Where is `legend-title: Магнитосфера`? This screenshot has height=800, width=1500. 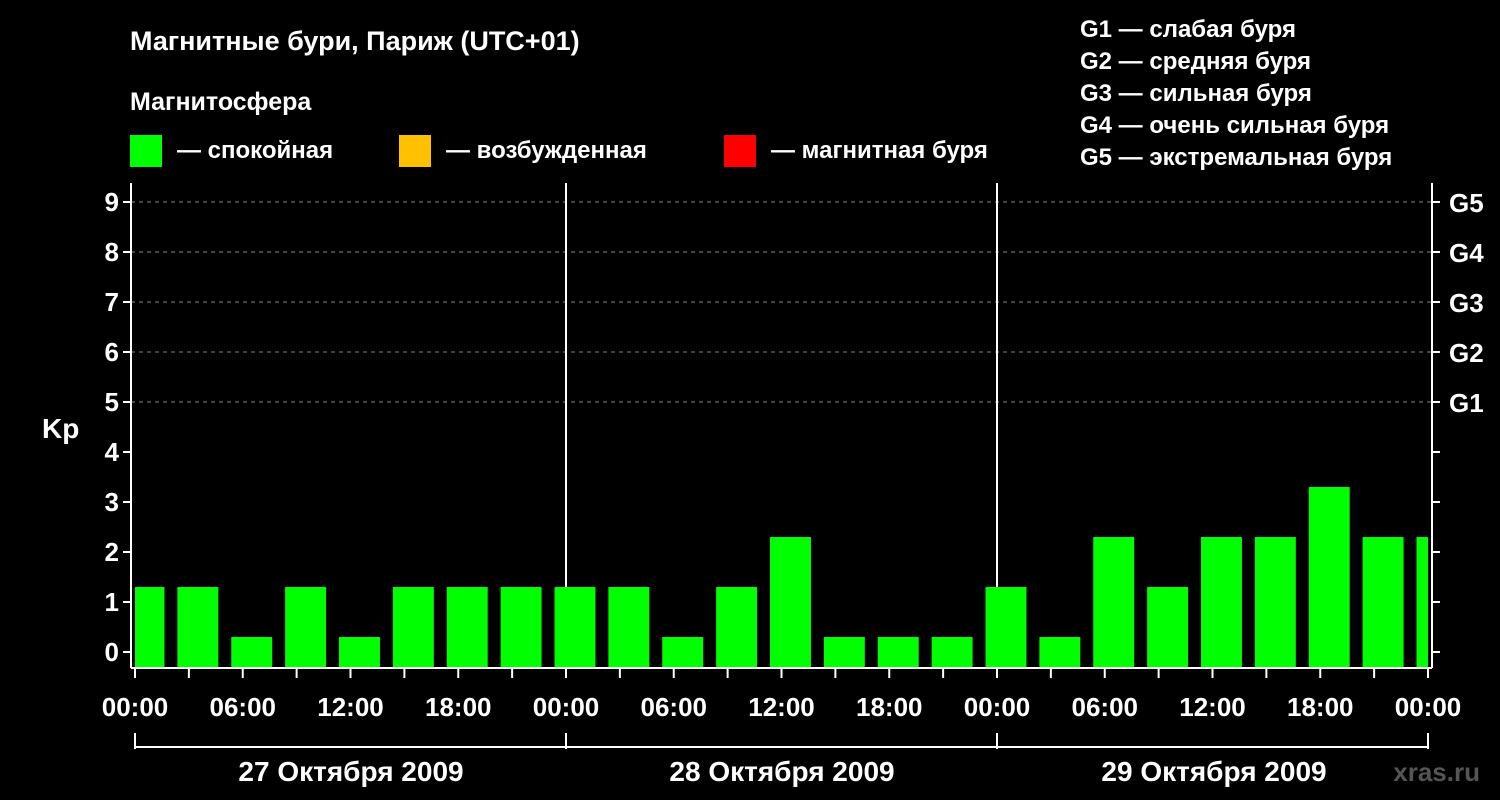 legend-title: Магнитосфера is located at coordinates (221, 102).